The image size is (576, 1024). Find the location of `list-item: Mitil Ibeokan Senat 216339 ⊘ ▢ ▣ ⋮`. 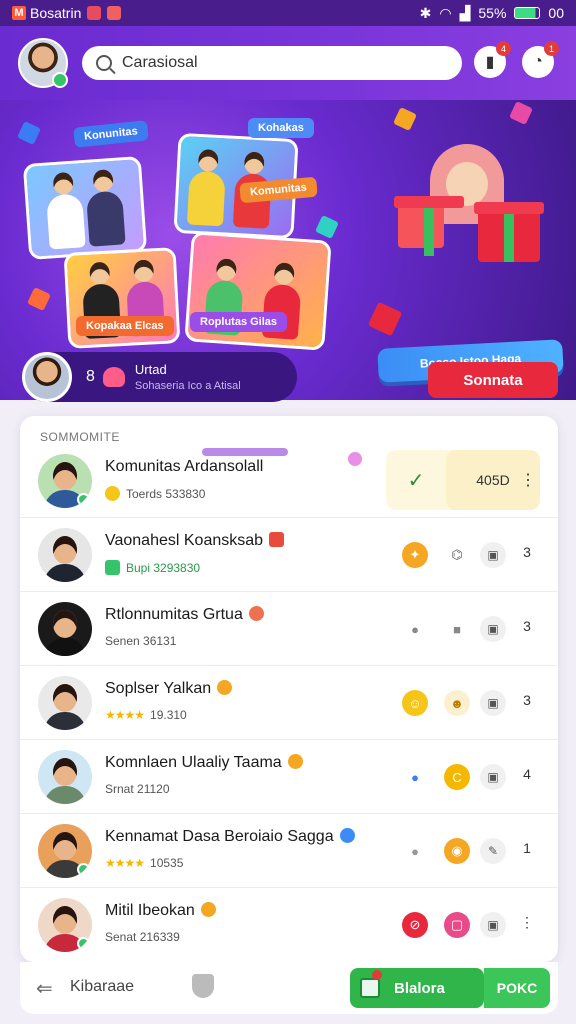

list-item: Mitil Ibeokan Senat 216339 ⊘ ▢ ▣ ⋮ is located at coordinates (289, 925).